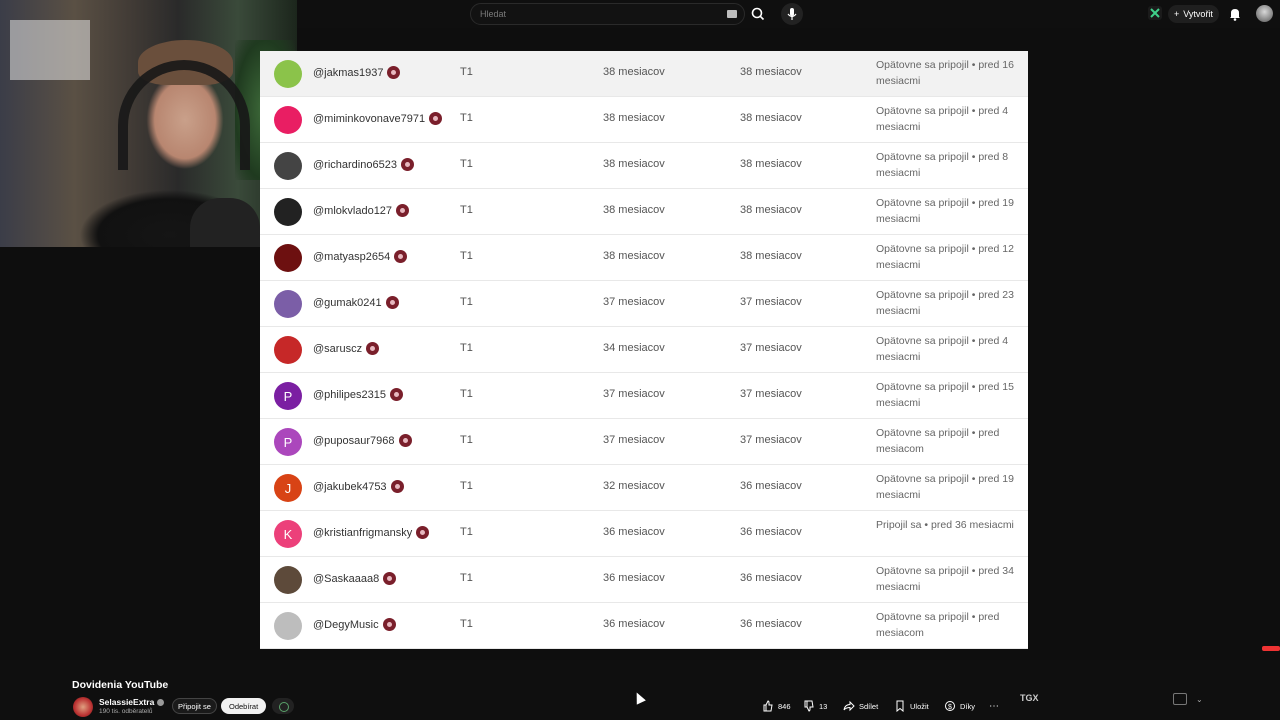 The image size is (1280, 720). Describe the element at coordinates (959, 706) in the screenshot. I see `thanks-button: $ Díky` at that location.